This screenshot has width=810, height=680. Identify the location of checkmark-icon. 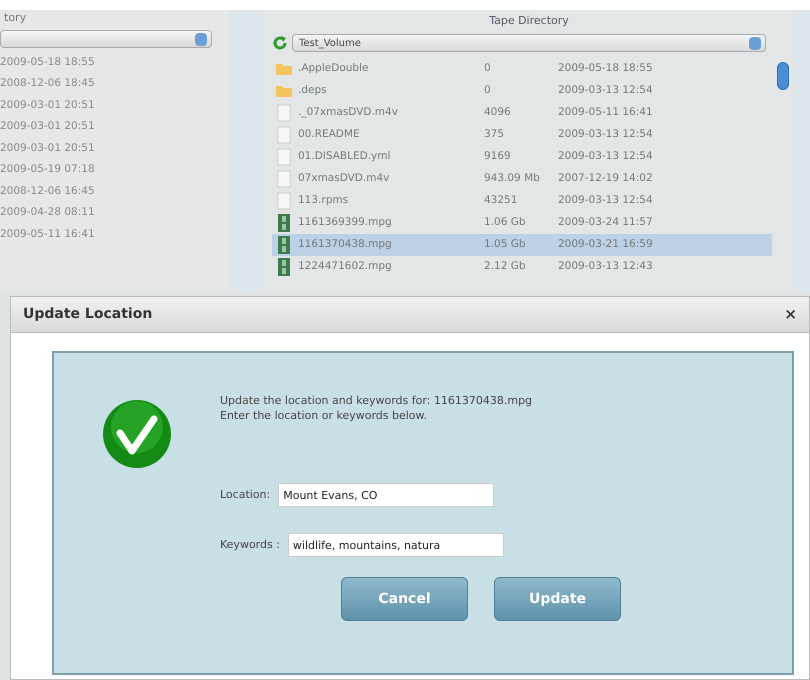
(137, 434).